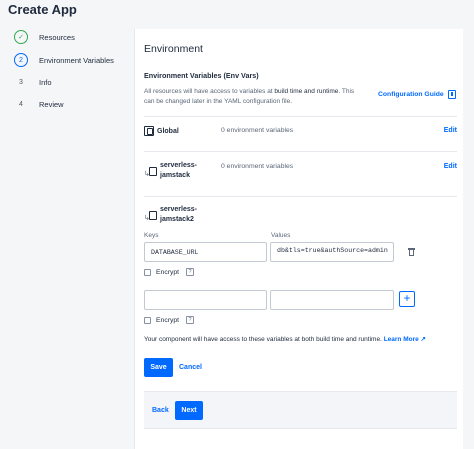  Describe the element at coordinates (201, 75) in the screenshot. I see `env-vars-title: Environment Variables (Env Vars)` at that location.